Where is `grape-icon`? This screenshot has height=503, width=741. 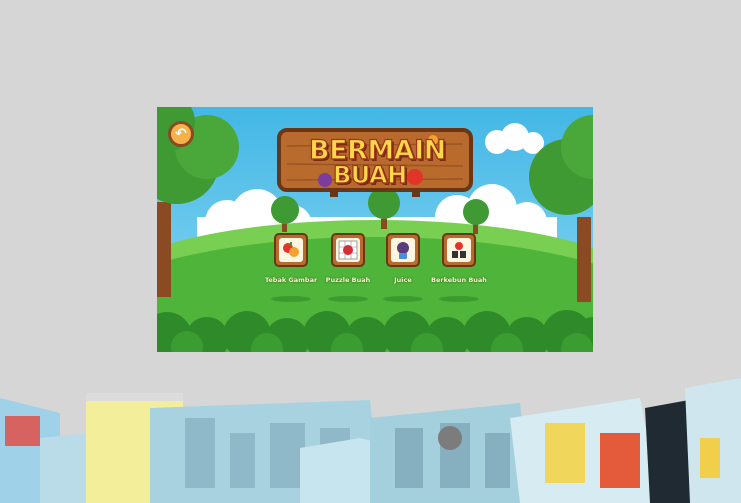 grape-icon is located at coordinates (325, 180).